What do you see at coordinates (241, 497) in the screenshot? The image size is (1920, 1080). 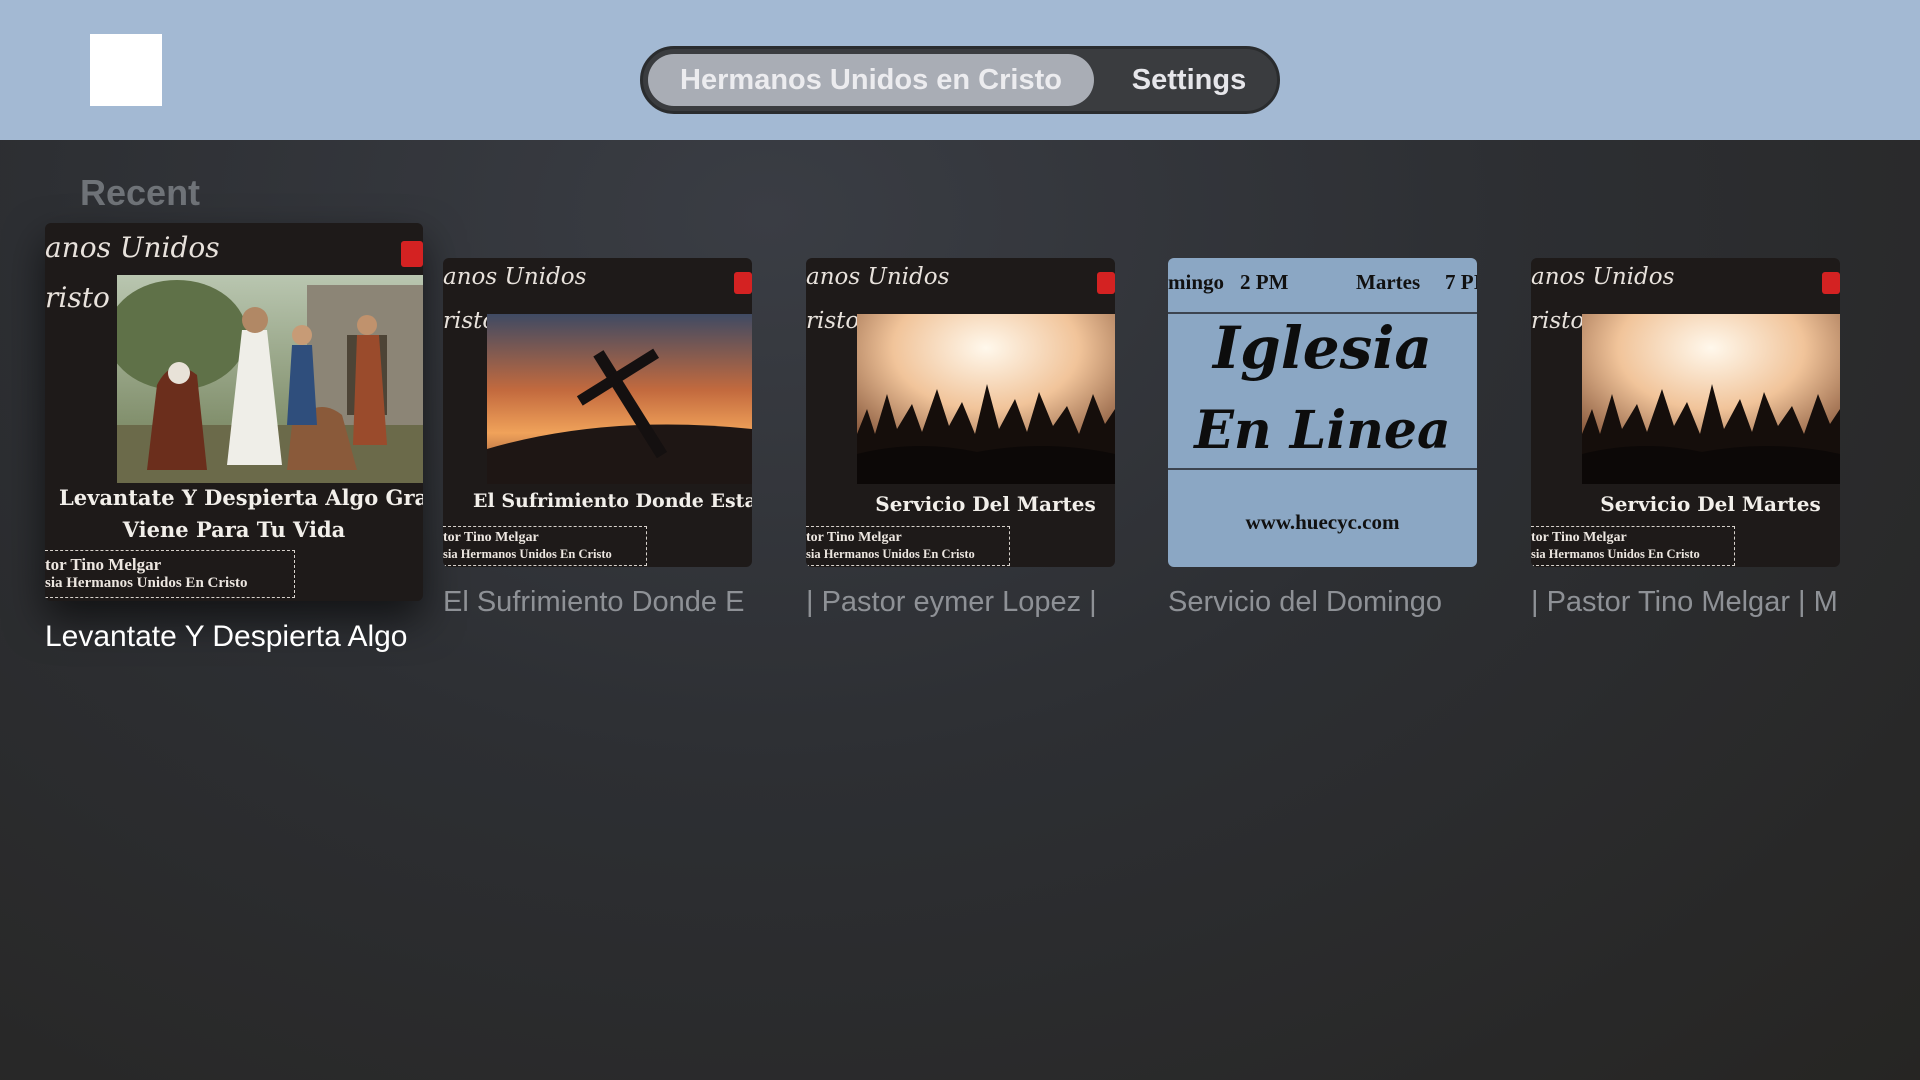 I see `thumbnail-title: Levantate Y Despierta Algo Grand` at bounding box center [241, 497].